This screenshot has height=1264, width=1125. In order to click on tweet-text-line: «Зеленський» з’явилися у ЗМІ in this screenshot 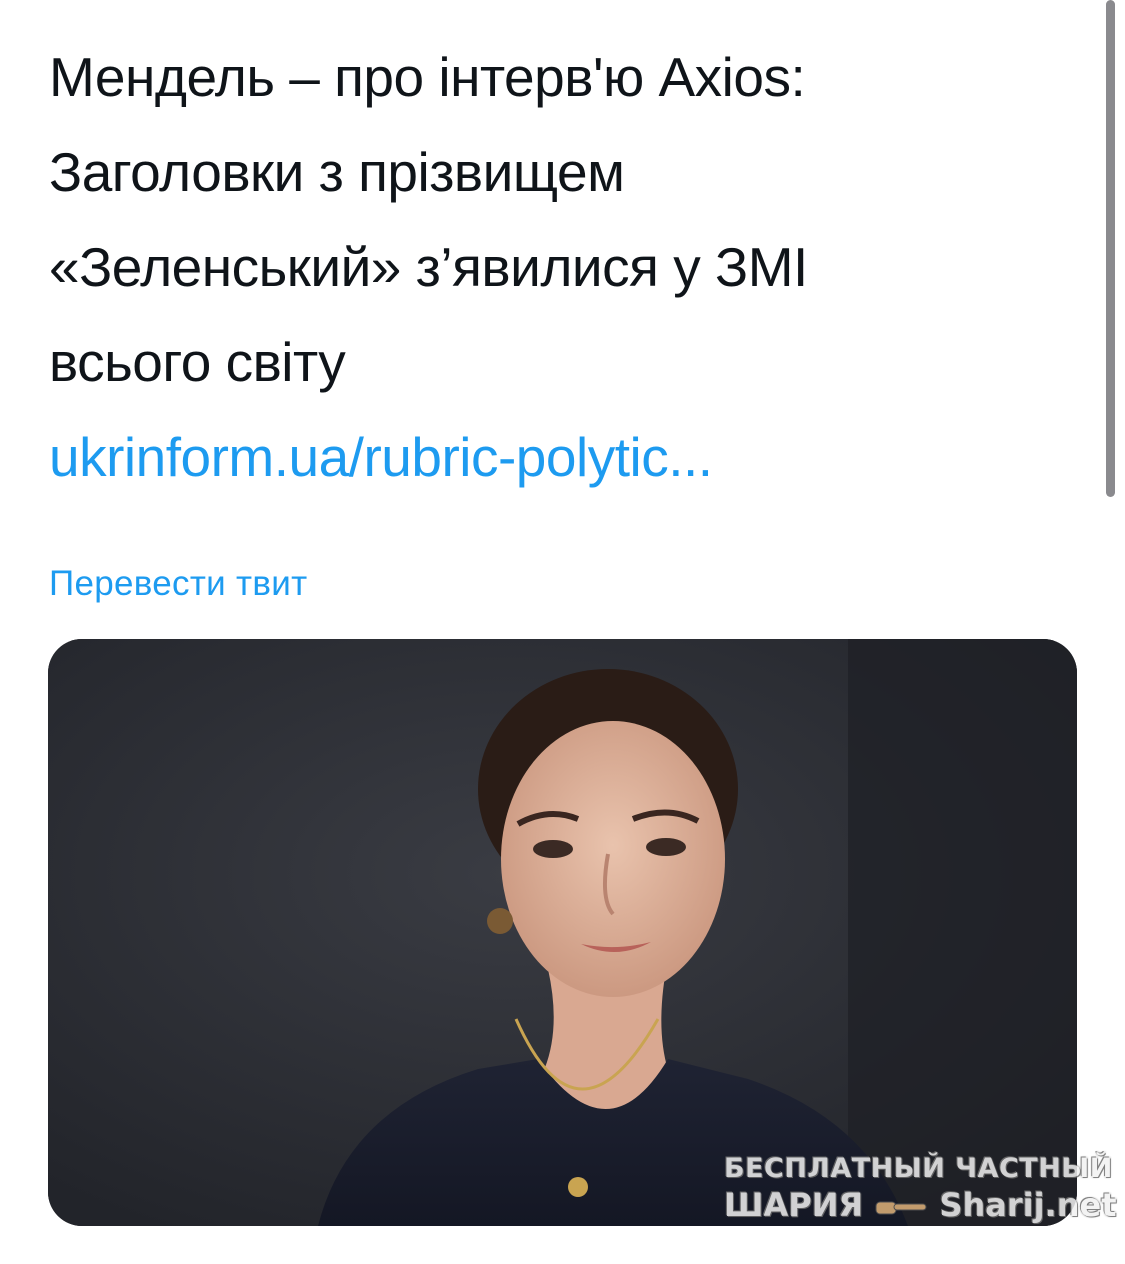, I will do `click(428, 267)`.